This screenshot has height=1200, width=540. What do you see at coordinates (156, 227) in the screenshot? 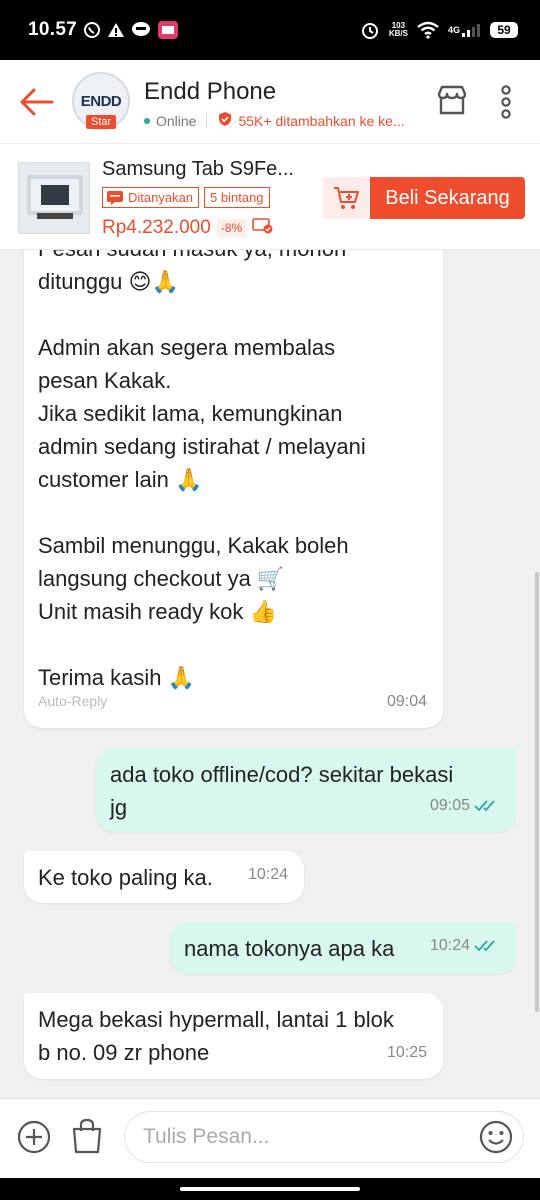
I see `product-price: Rp4.232.000` at bounding box center [156, 227].